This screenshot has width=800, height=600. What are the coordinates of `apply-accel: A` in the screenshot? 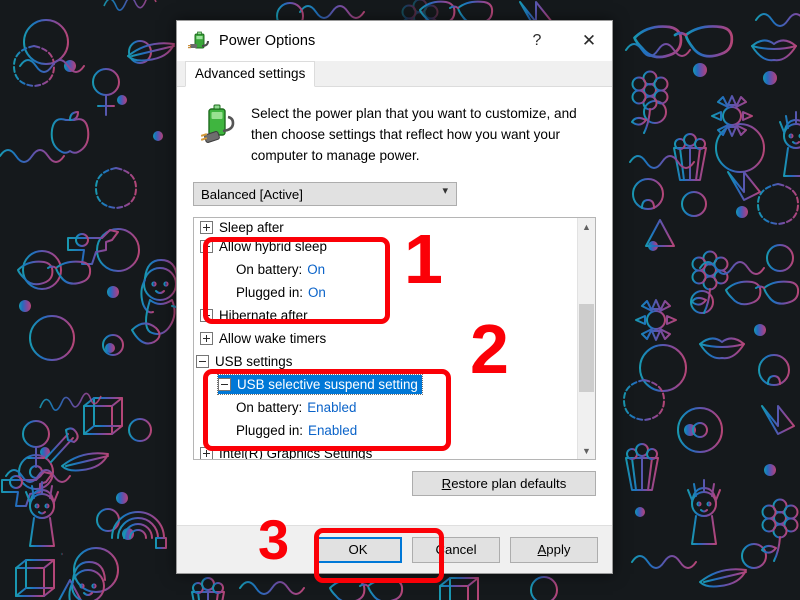 It's located at (542, 549).